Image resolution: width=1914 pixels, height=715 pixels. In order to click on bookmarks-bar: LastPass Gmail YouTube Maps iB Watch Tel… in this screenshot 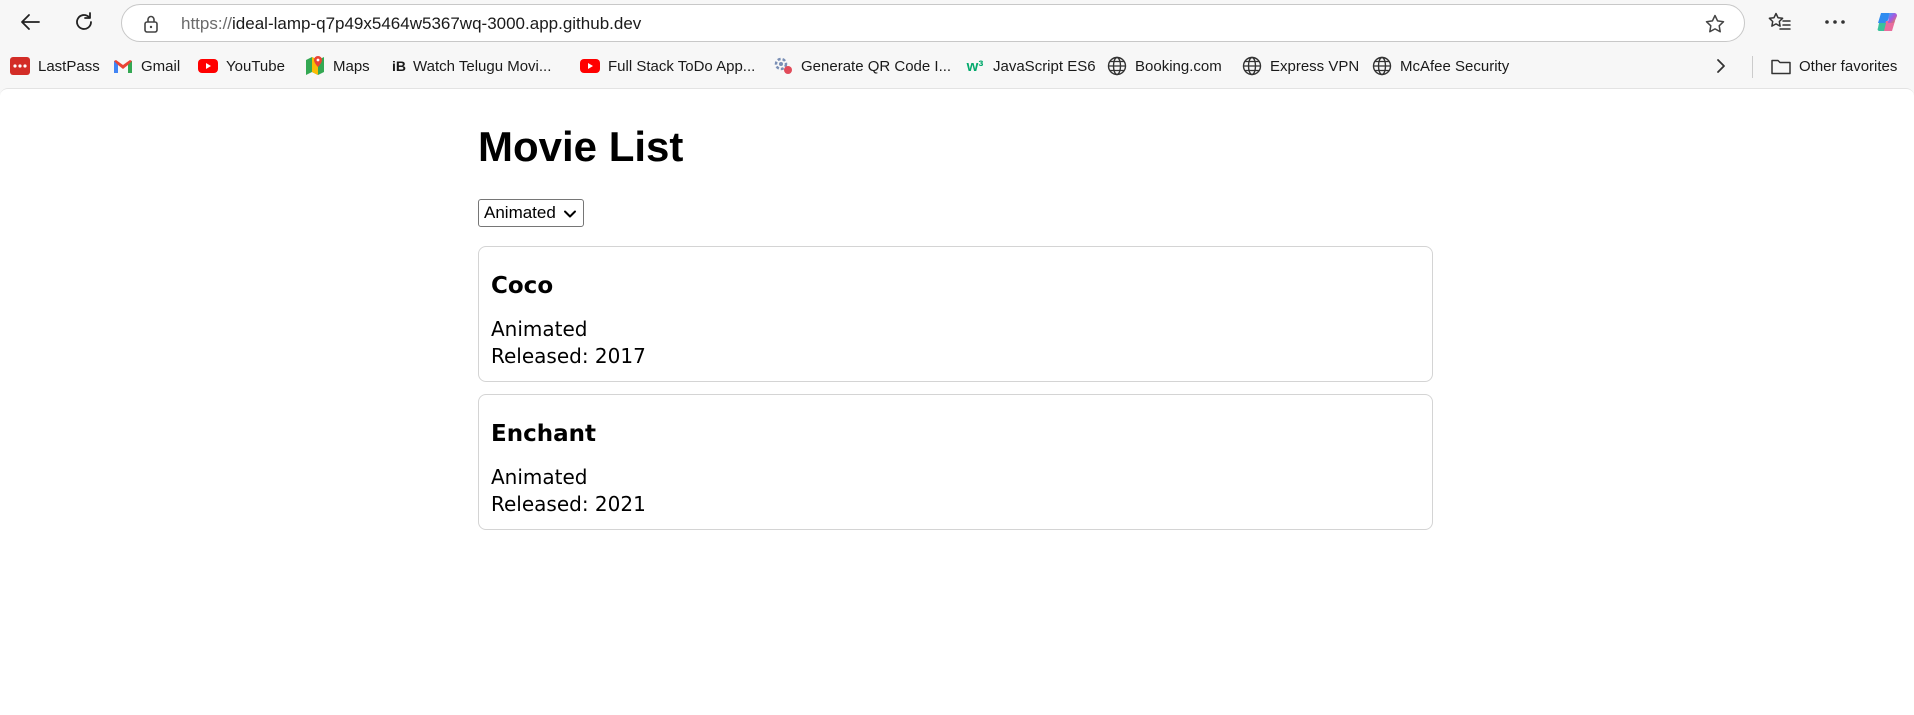, I will do `click(957, 66)`.